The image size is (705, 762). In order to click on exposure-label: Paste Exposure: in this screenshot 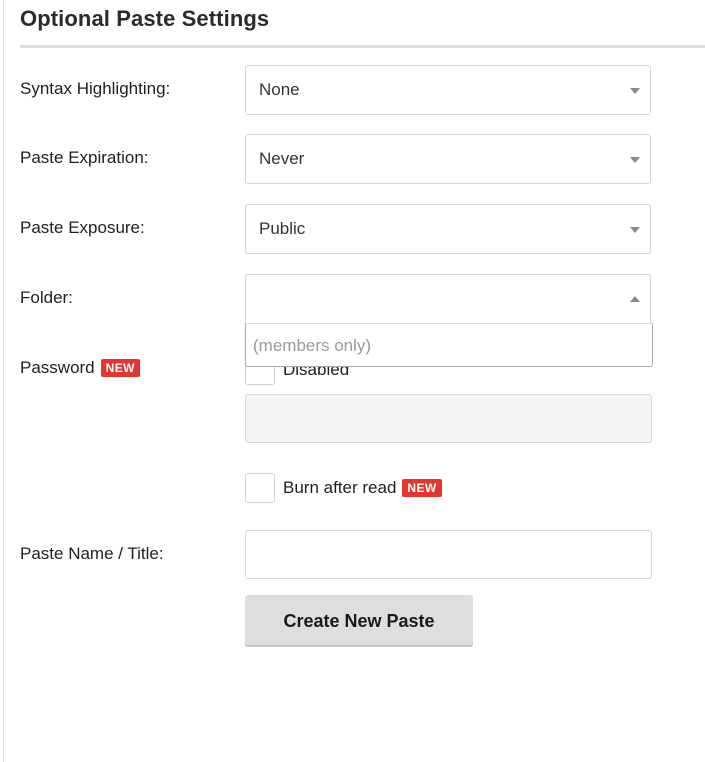, I will do `click(82, 227)`.